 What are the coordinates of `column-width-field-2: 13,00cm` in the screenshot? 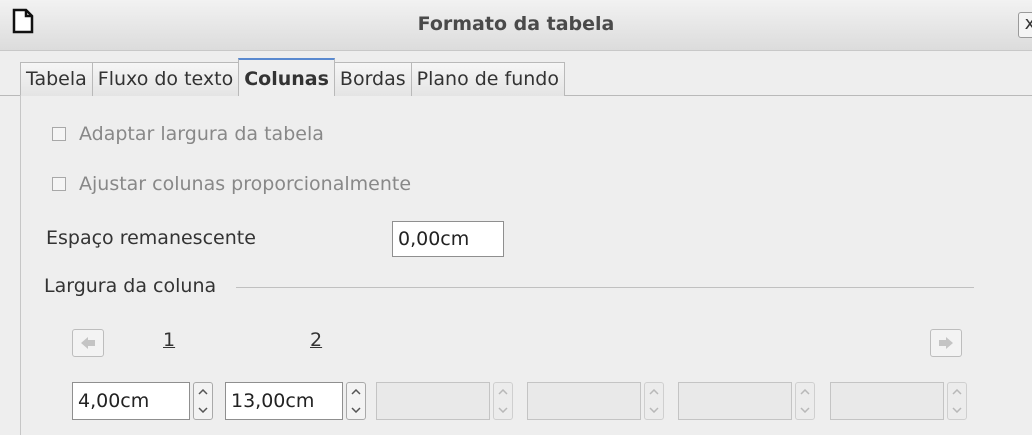 It's located at (284, 401).